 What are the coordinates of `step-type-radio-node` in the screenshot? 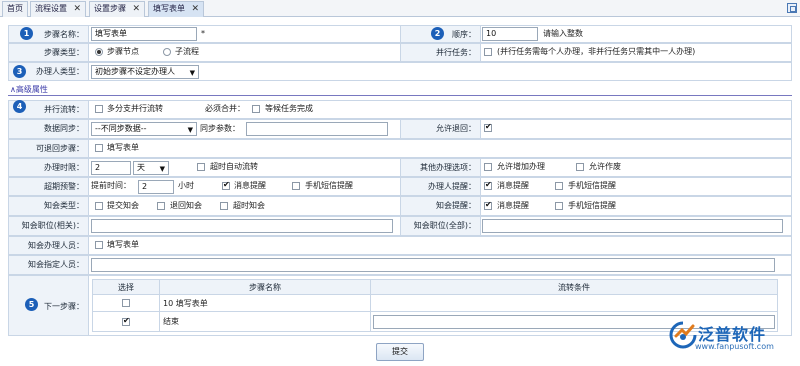 It's located at (99, 52).